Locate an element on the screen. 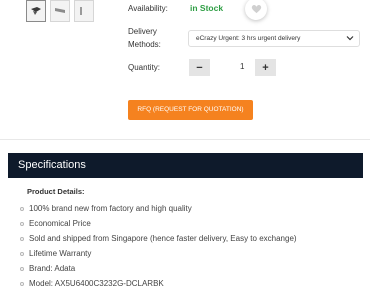  quantity-increment-button: + is located at coordinates (265, 67).